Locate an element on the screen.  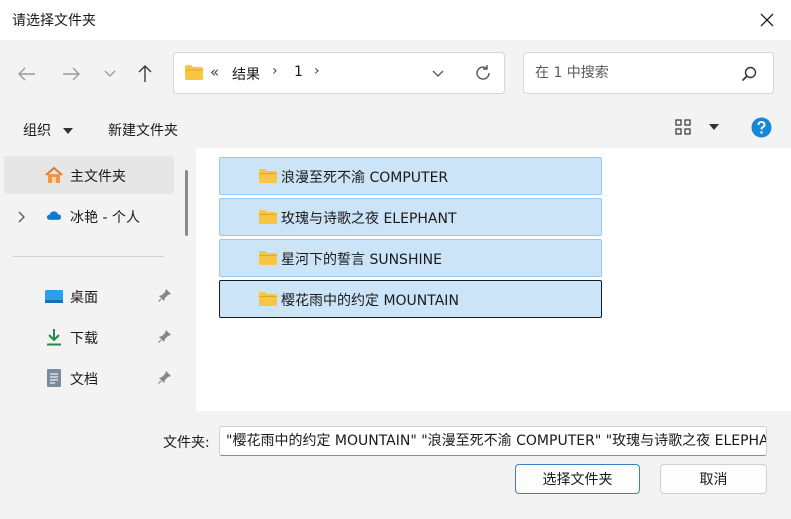
new-folder-label: 新建文件夹 is located at coordinates (143, 131).